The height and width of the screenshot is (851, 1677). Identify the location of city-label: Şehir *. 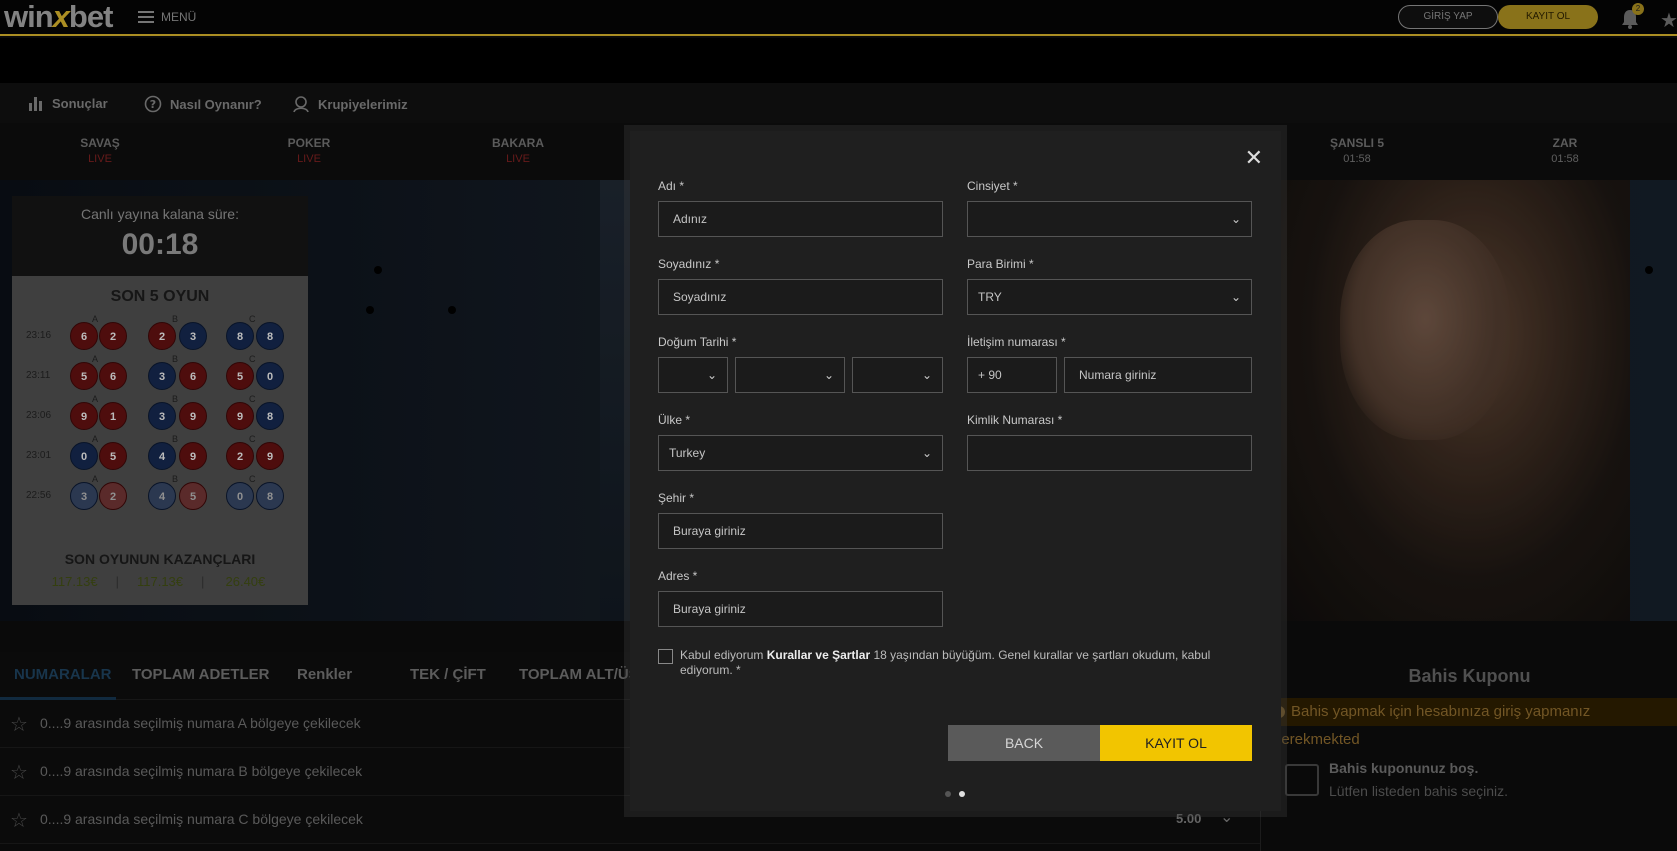
(676, 498).